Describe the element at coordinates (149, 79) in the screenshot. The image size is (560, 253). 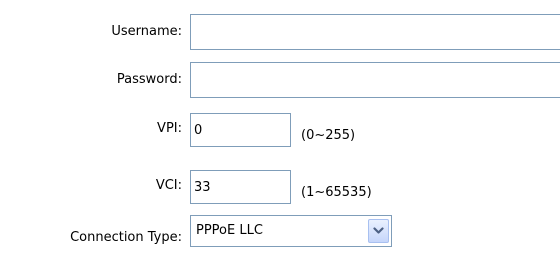
I see `password-label: Password:` at that location.